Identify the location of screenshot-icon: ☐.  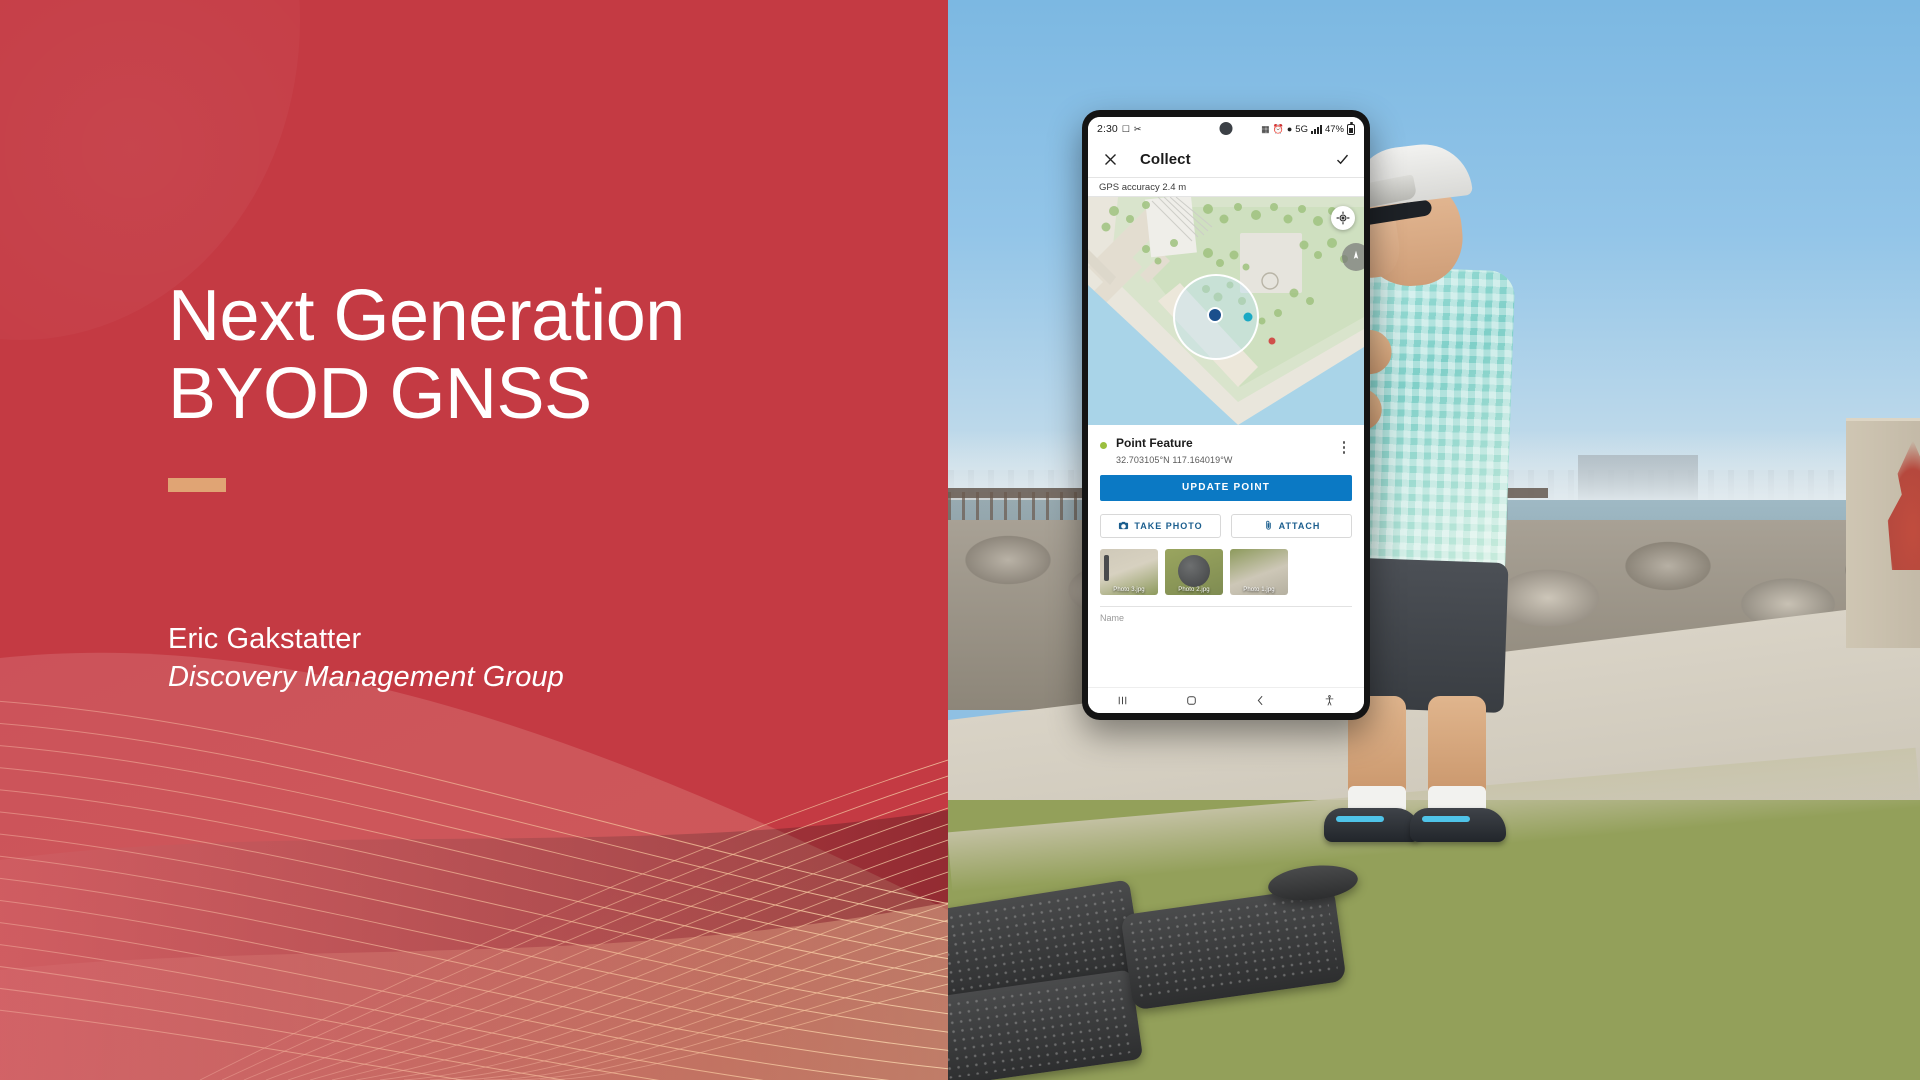
(1125, 128).